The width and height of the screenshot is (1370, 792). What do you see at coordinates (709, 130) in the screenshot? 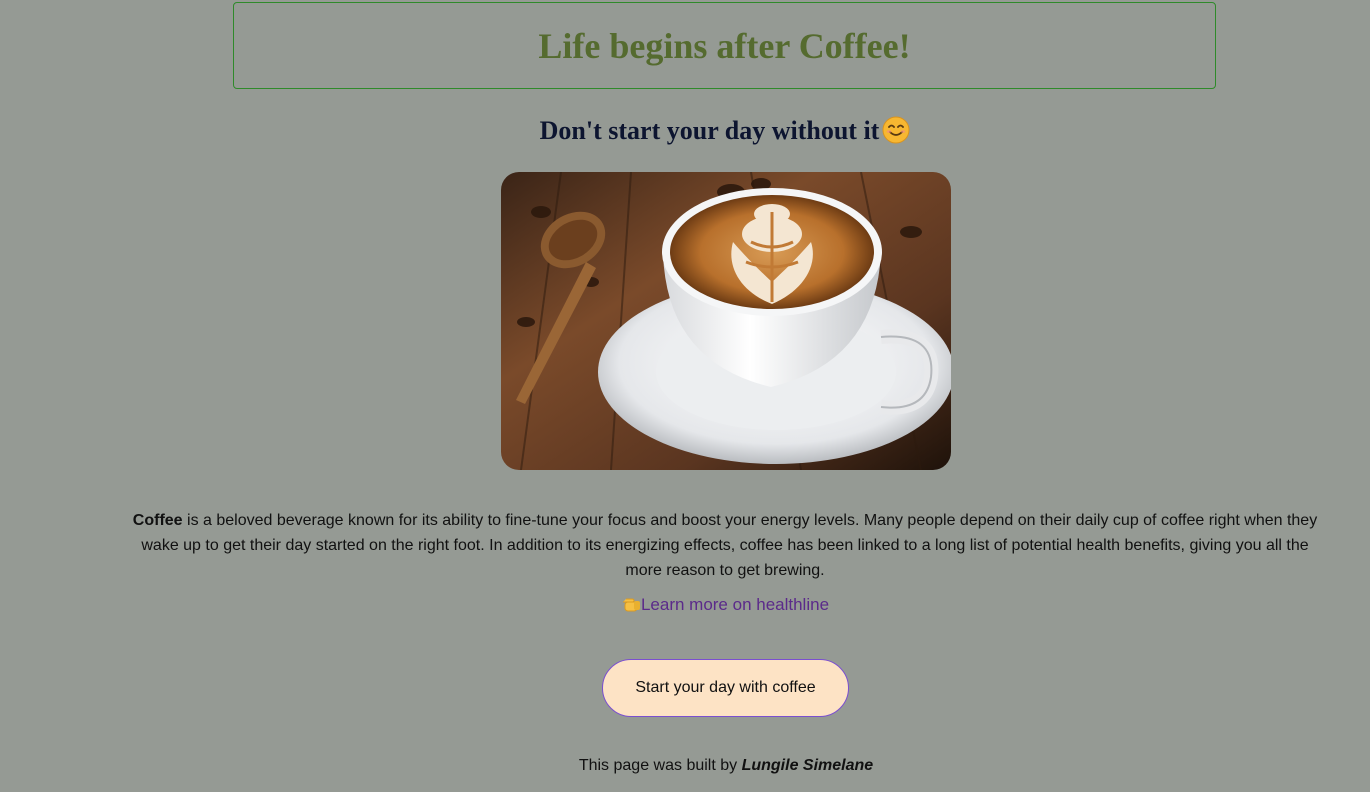
I see `subtitle-text: Don't start your day without it` at bounding box center [709, 130].